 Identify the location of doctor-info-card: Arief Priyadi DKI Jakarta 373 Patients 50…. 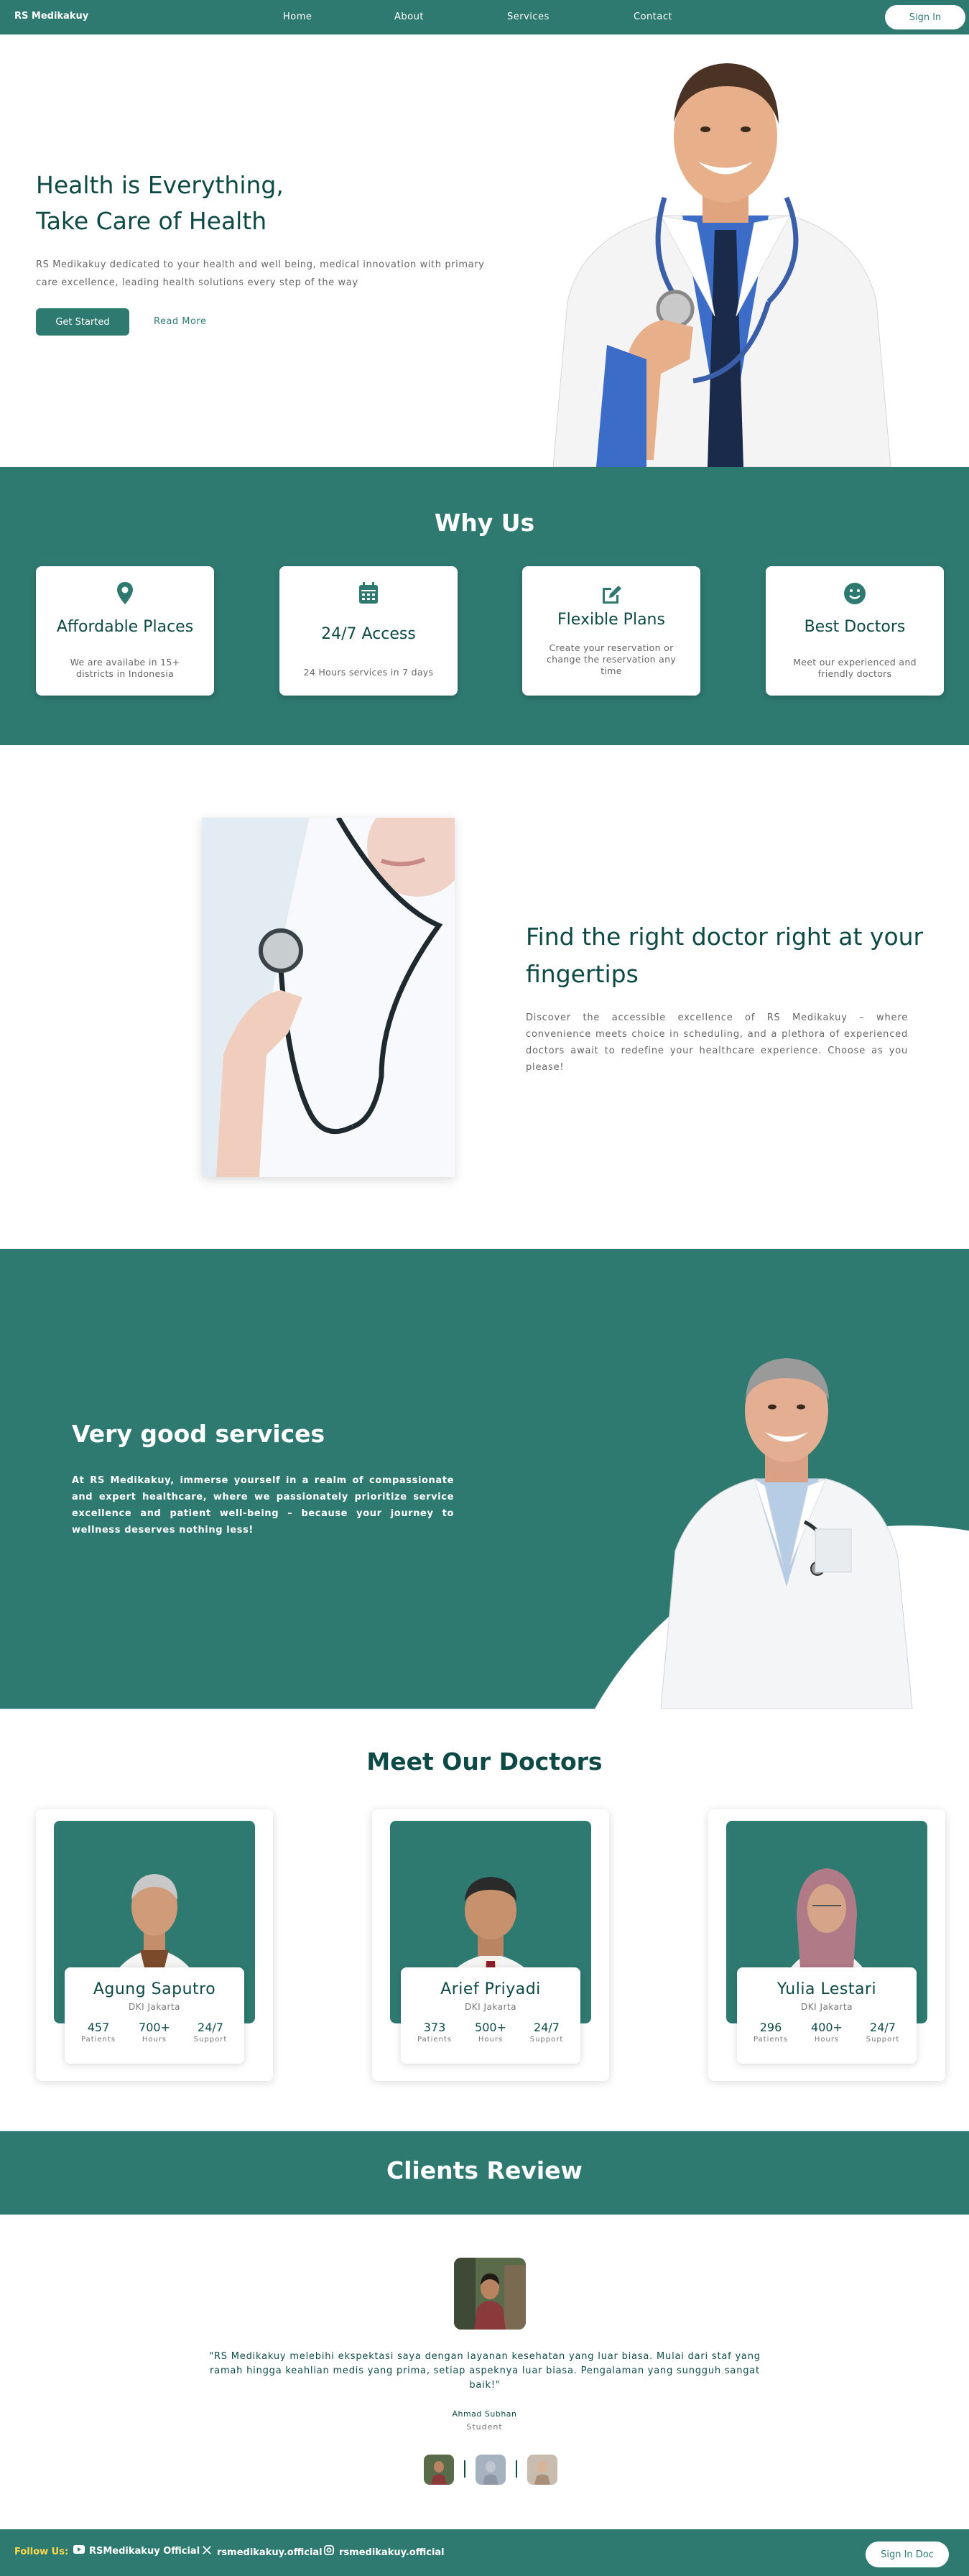
(491, 2015).